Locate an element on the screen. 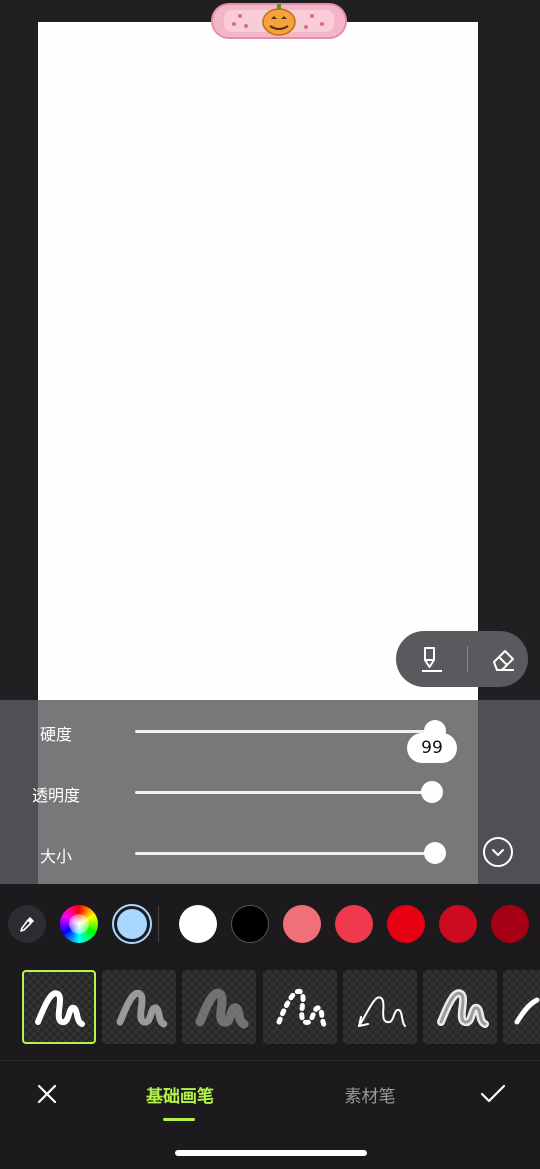 This screenshot has width=540, height=1169. opacity-slider-thumb is located at coordinates (432, 792).